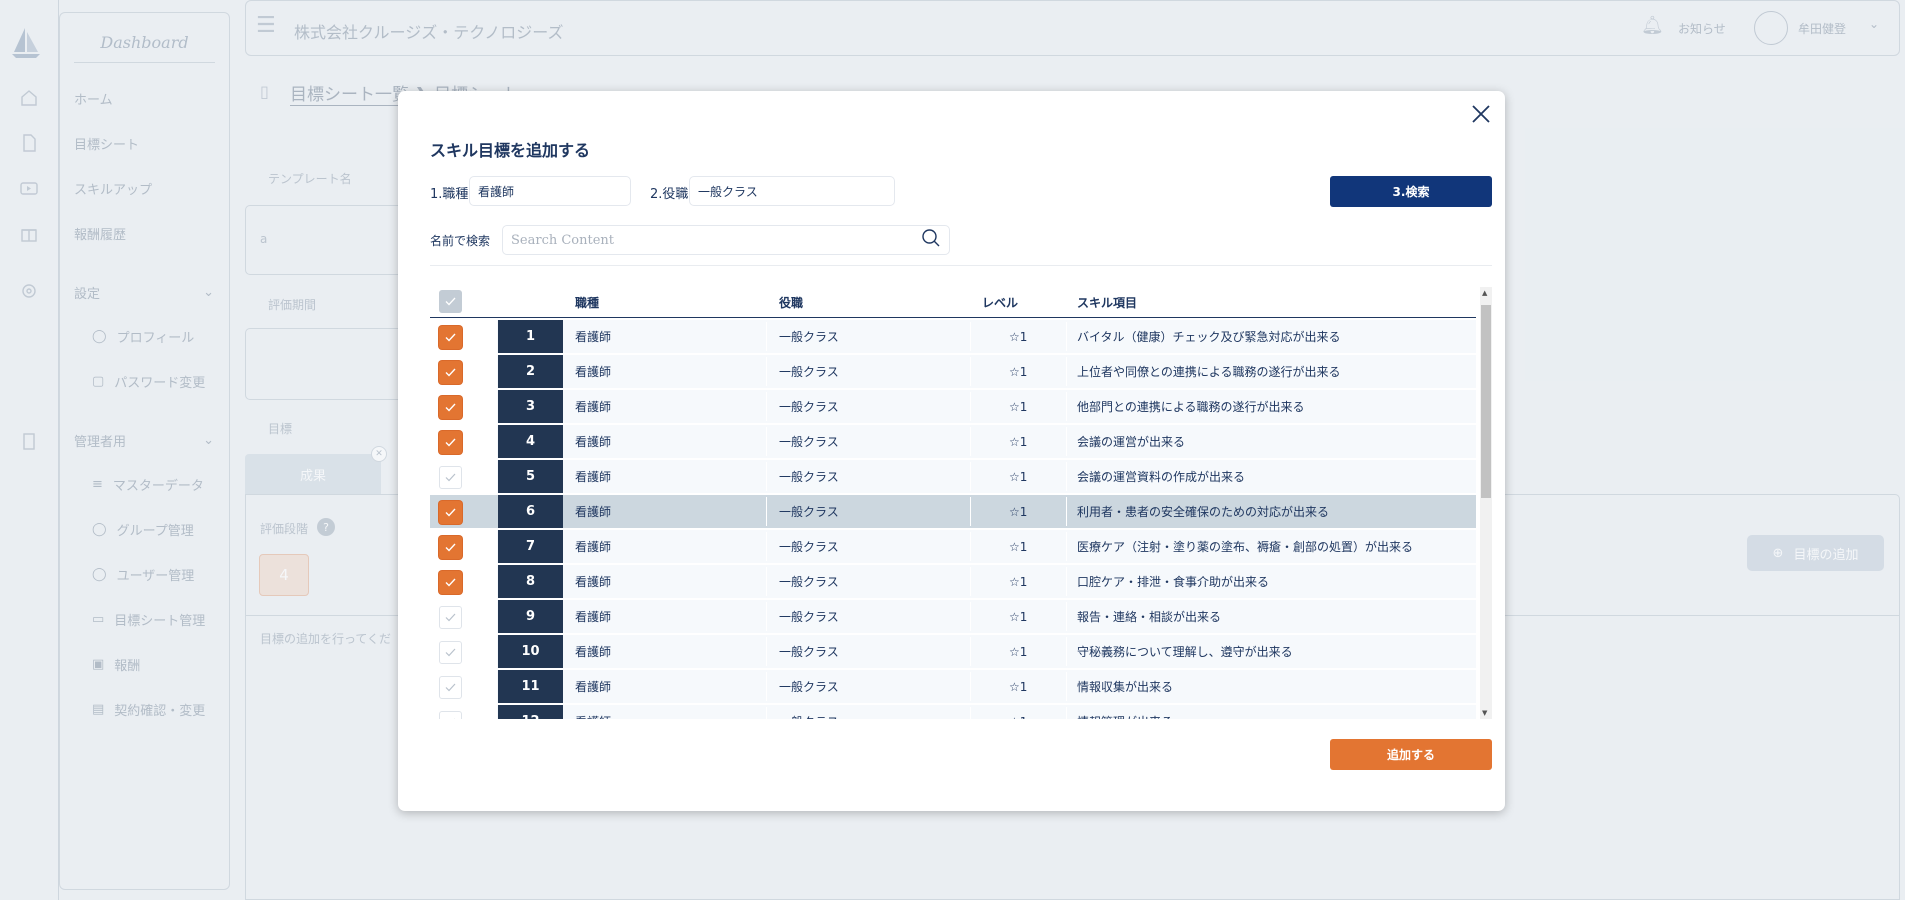  Describe the element at coordinates (1411, 754) in the screenshot. I see `add-button: 追加する` at that location.